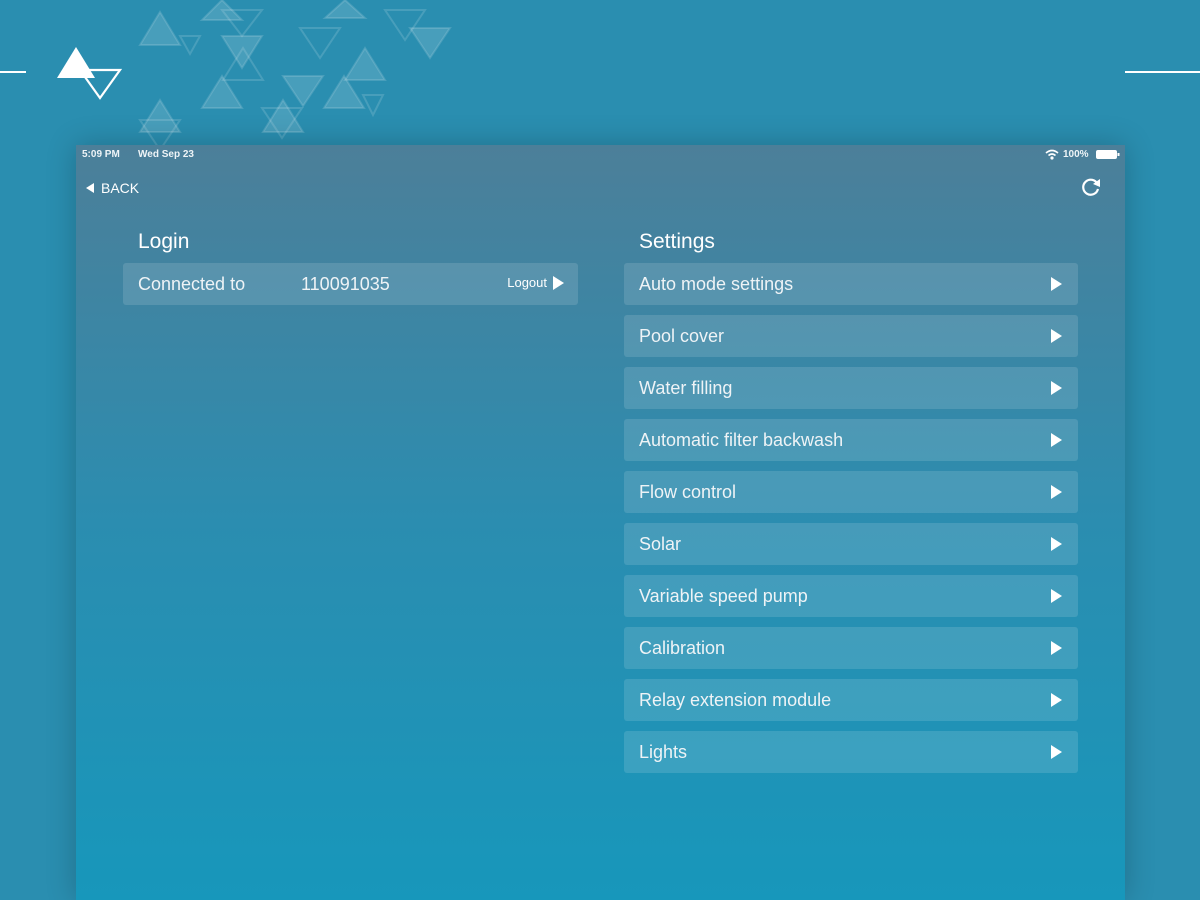 This screenshot has width=1200, height=900. I want to click on settings-item-label: Automatic filter backwash, so click(741, 439).